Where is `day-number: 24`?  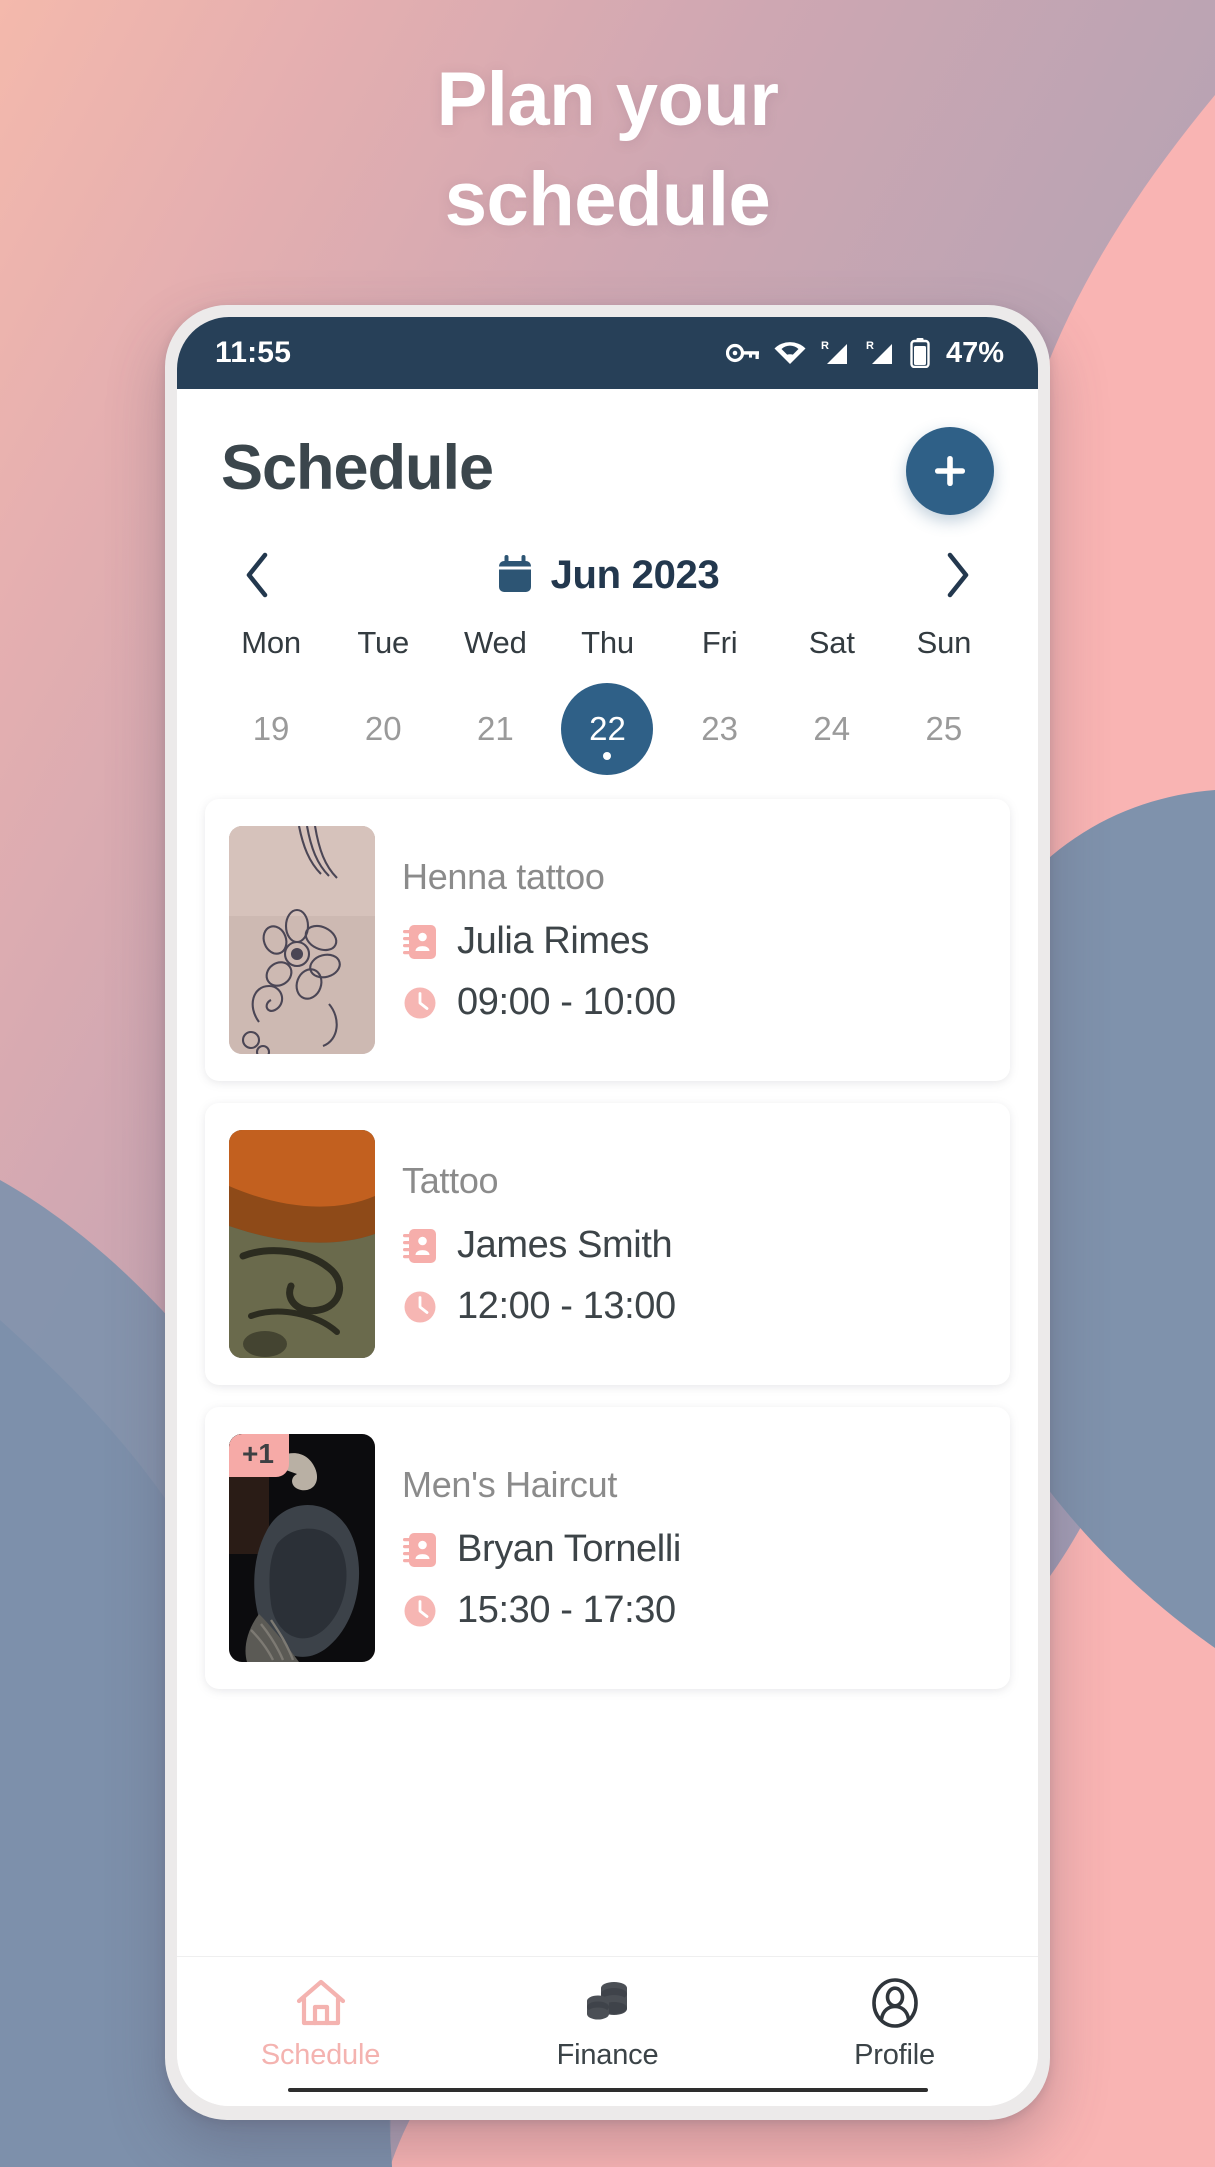
day-number: 24 is located at coordinates (832, 728).